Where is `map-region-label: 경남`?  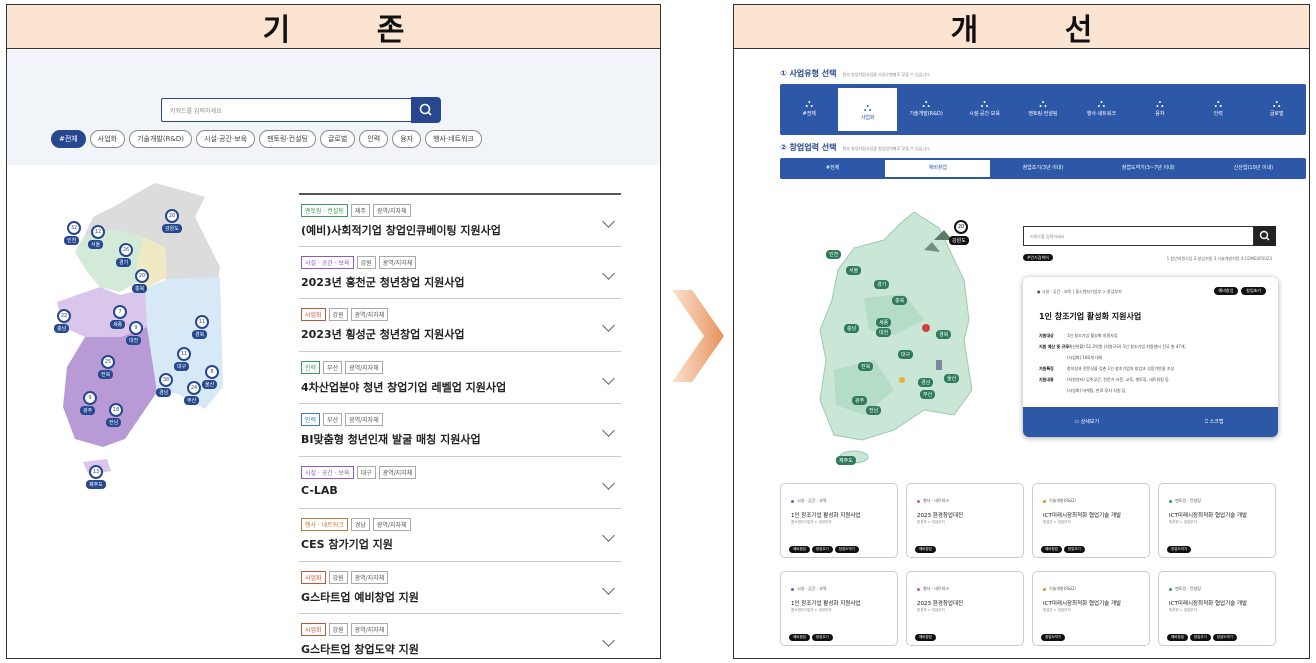 map-region-label: 경남 is located at coordinates (926, 382).